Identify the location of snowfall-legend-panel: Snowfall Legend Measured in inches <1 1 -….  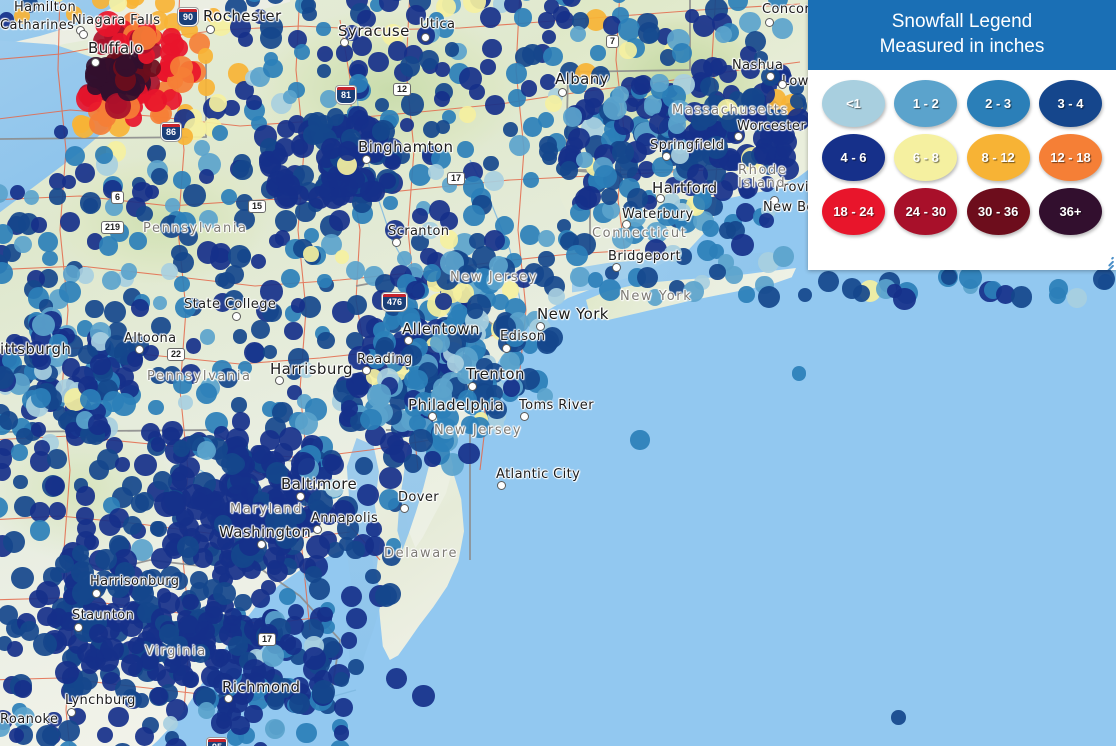
(962, 135).